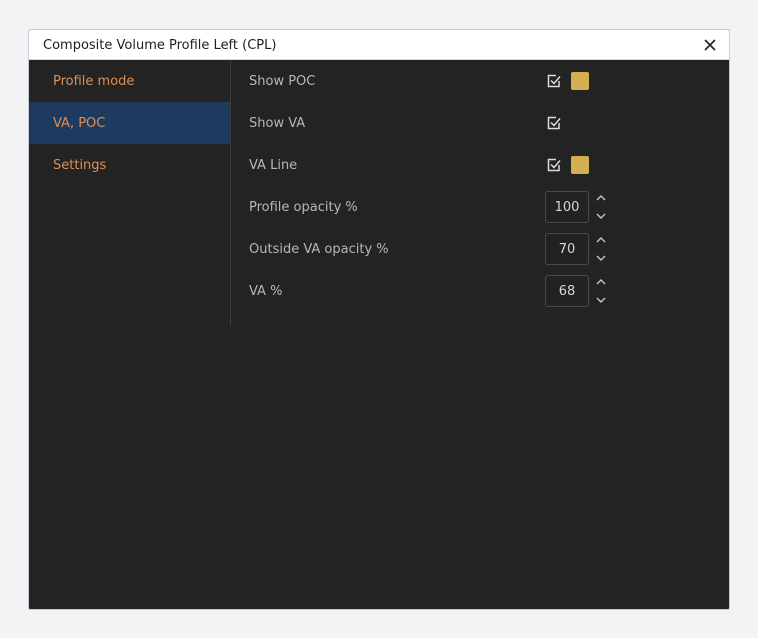 This screenshot has height=638, width=758. Describe the element at coordinates (319, 249) in the screenshot. I see `outside-va-opacity-label: Outside VA opacity %` at that location.